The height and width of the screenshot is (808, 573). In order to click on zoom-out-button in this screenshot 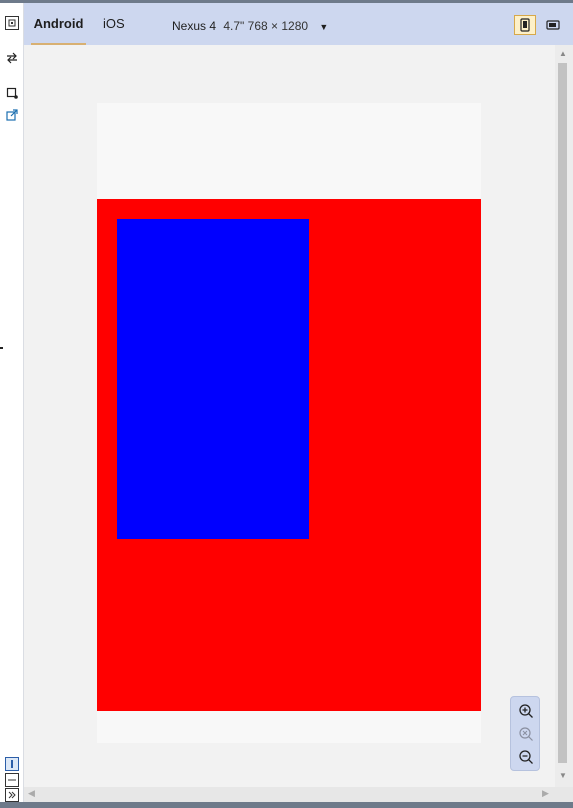, I will do `click(526, 757)`.